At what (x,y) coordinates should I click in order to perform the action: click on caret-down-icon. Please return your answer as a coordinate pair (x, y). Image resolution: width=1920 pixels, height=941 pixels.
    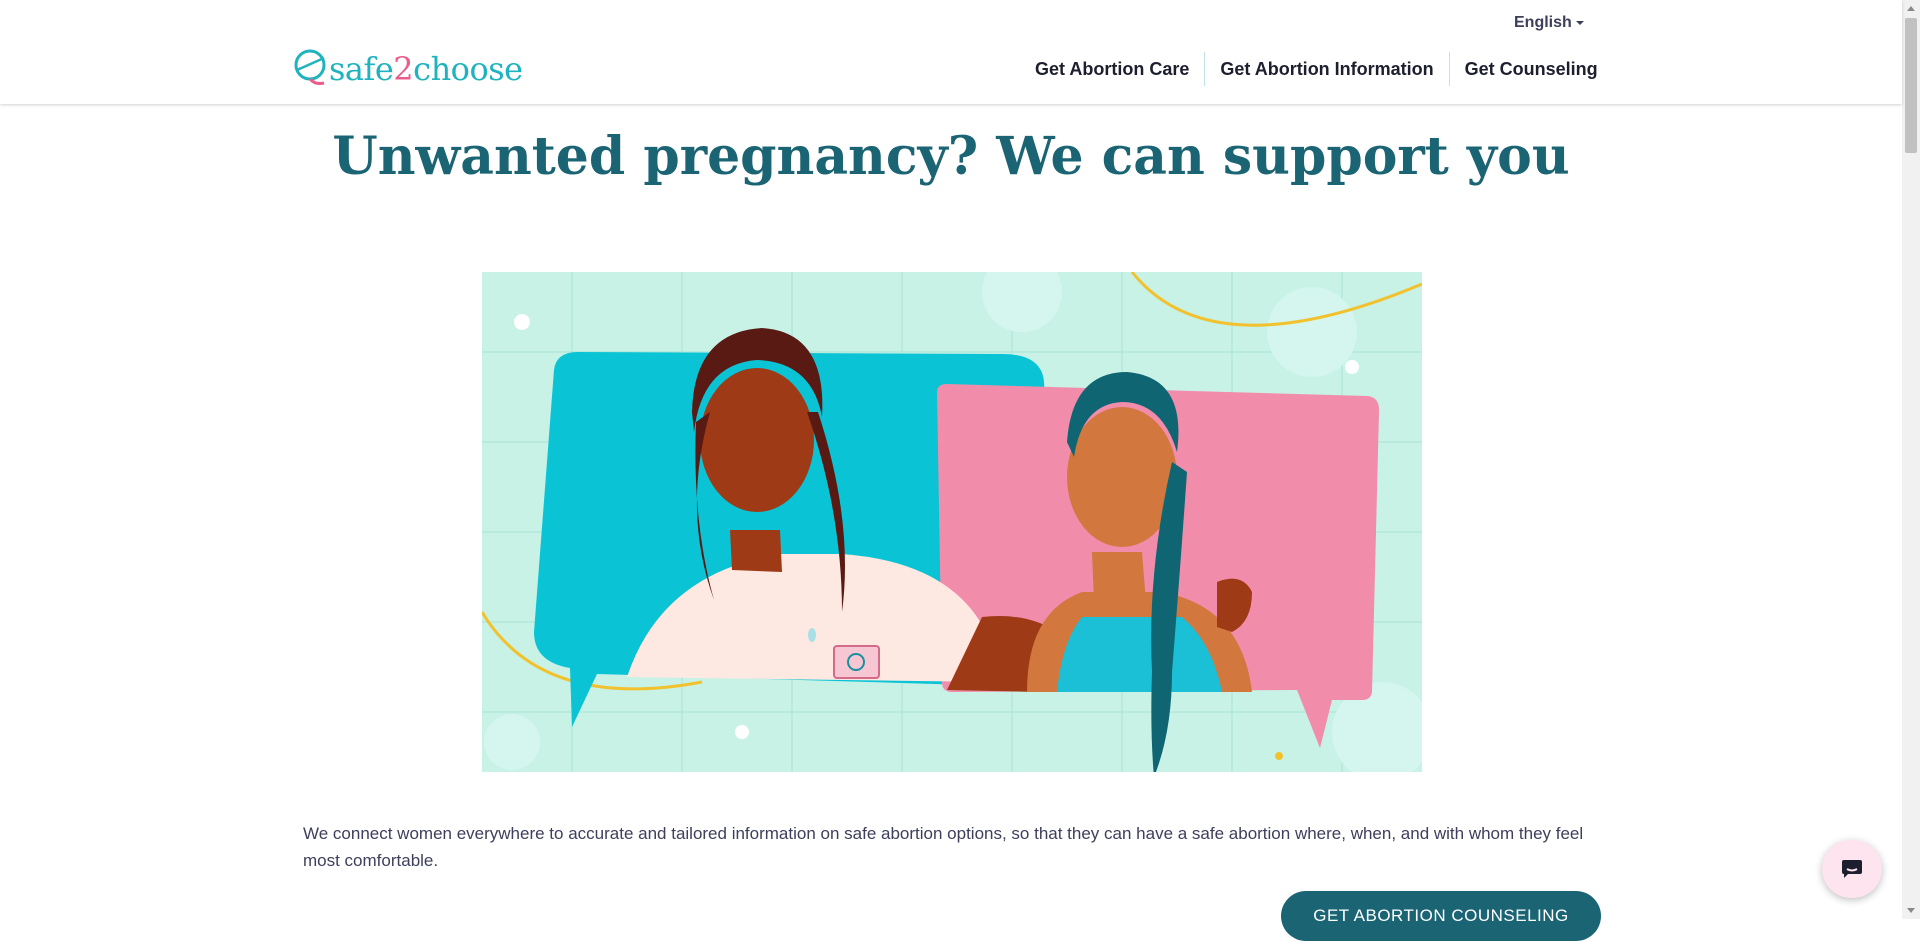
    Looking at the image, I should click on (1579, 22).